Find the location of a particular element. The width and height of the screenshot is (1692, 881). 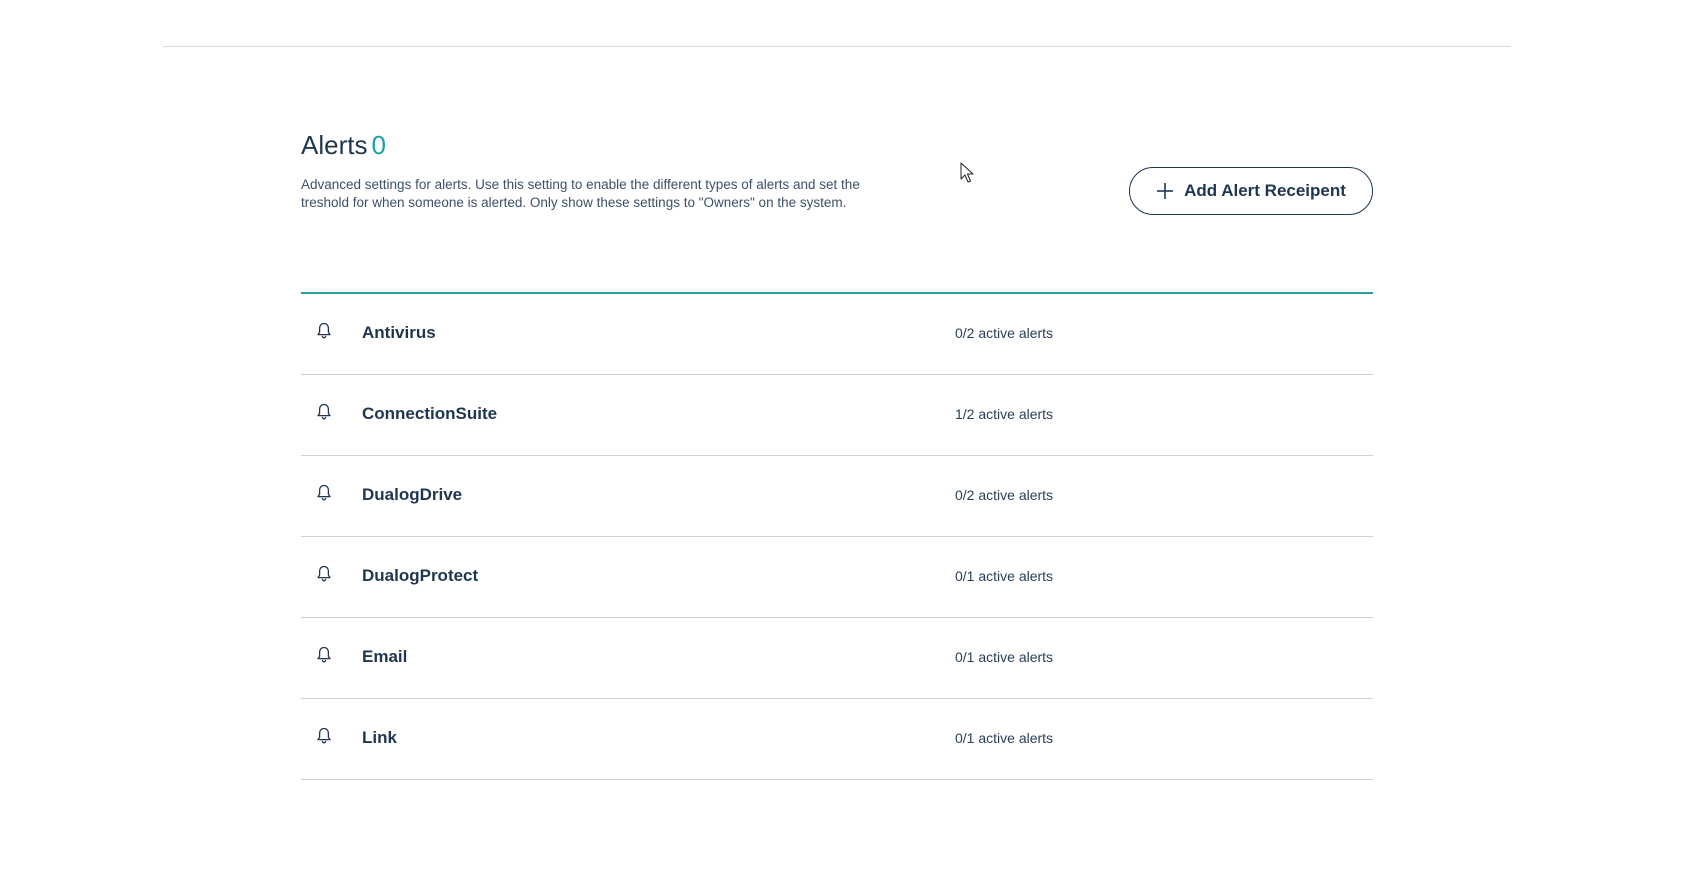

alert-row-connectionsuite: ConnectionSuite 1/2 active alerts is located at coordinates (837, 415).